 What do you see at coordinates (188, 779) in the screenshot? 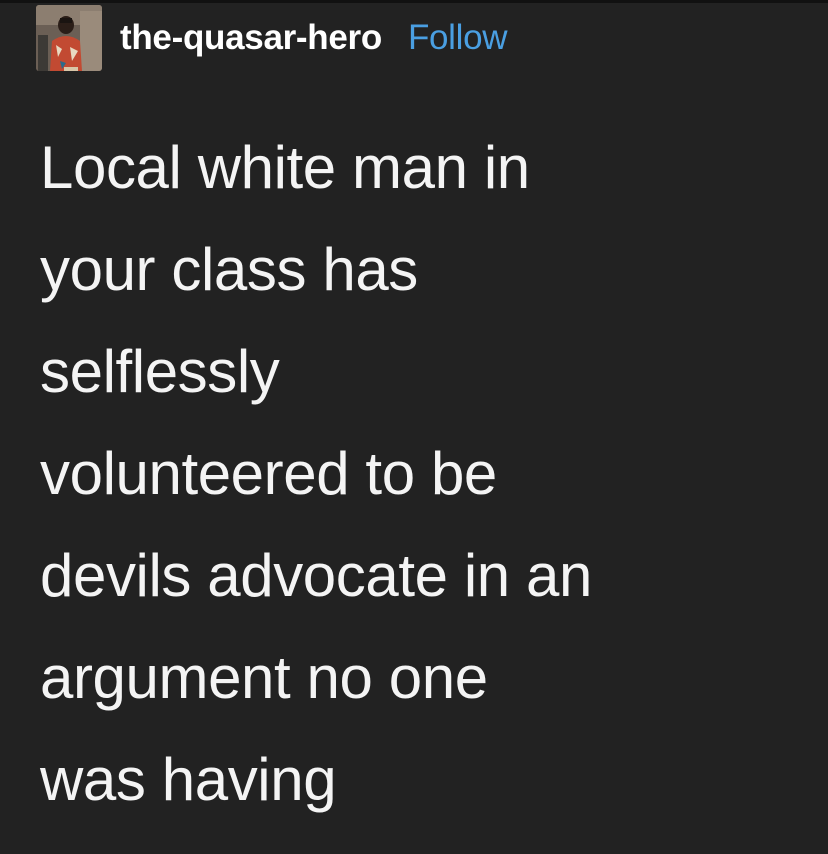
I see `post-text-line: was having` at bounding box center [188, 779].